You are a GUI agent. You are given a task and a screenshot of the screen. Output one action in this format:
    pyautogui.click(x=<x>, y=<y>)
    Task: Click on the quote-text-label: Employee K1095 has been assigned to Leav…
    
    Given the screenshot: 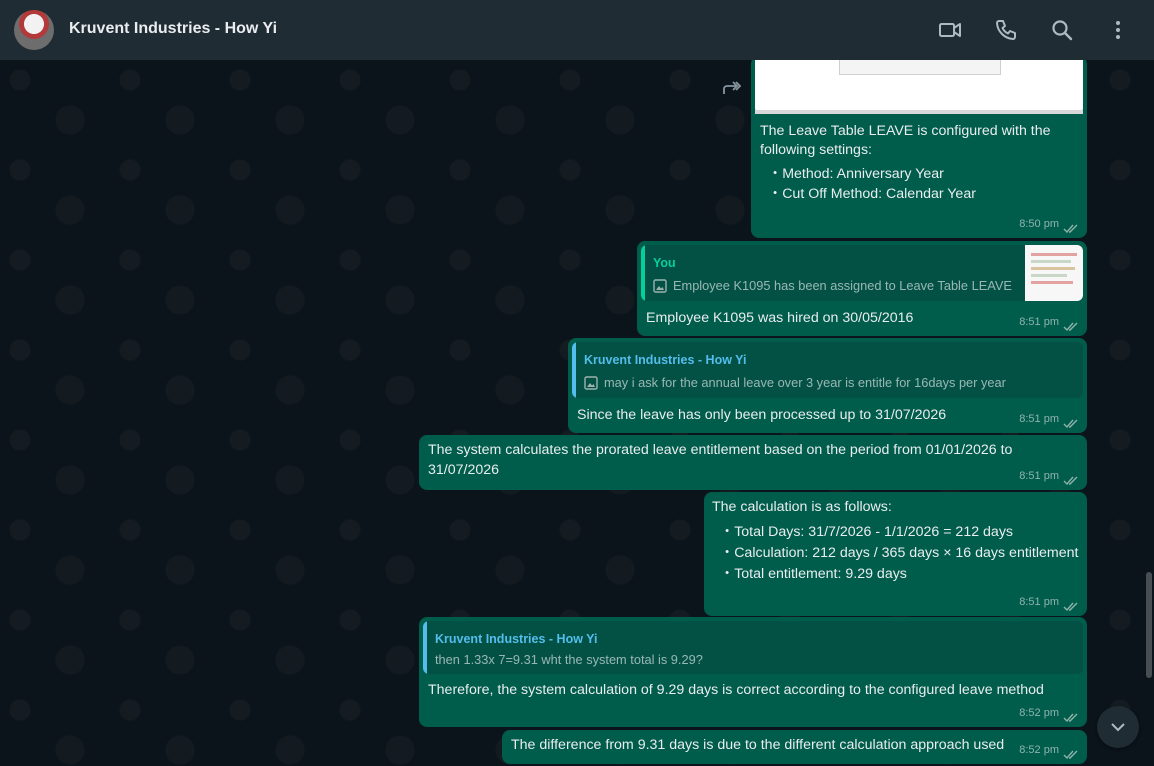 What is the action you would take?
    pyautogui.click(x=842, y=285)
    